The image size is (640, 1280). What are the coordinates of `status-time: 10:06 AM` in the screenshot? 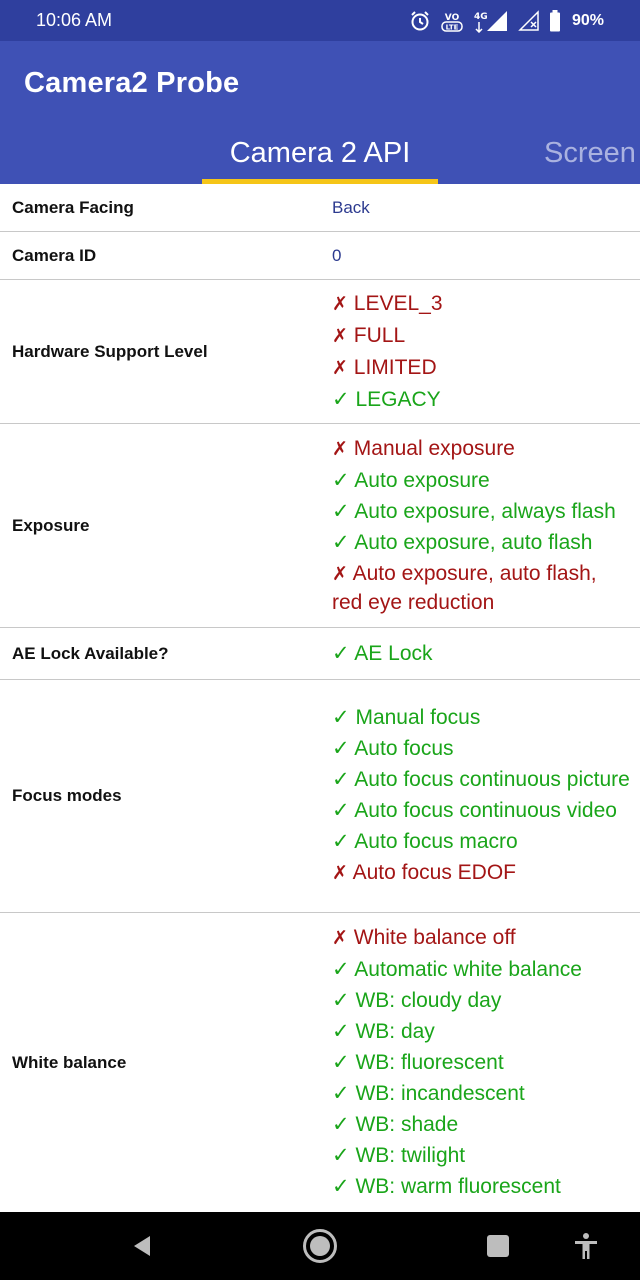 It's located at (74, 20).